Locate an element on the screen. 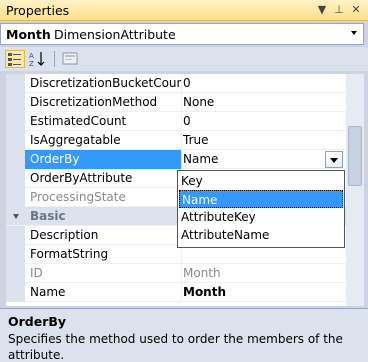 The image size is (368, 362). orderby-dropdown-list: Key Name AttributeKey AttributeName is located at coordinates (261, 209).